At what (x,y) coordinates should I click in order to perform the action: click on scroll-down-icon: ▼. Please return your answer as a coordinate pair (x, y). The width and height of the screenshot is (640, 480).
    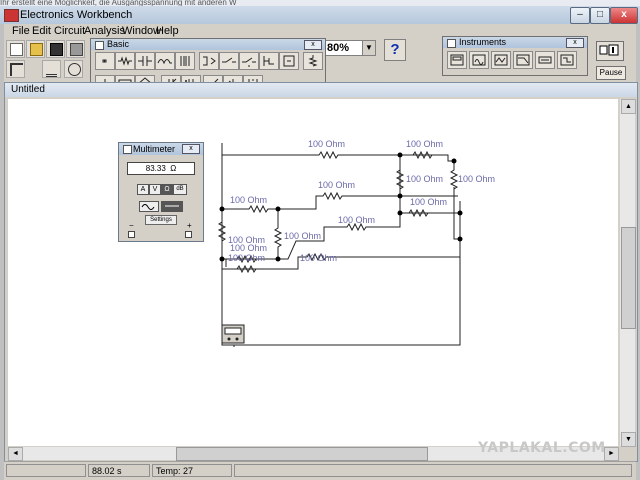
    Looking at the image, I should click on (628, 439).